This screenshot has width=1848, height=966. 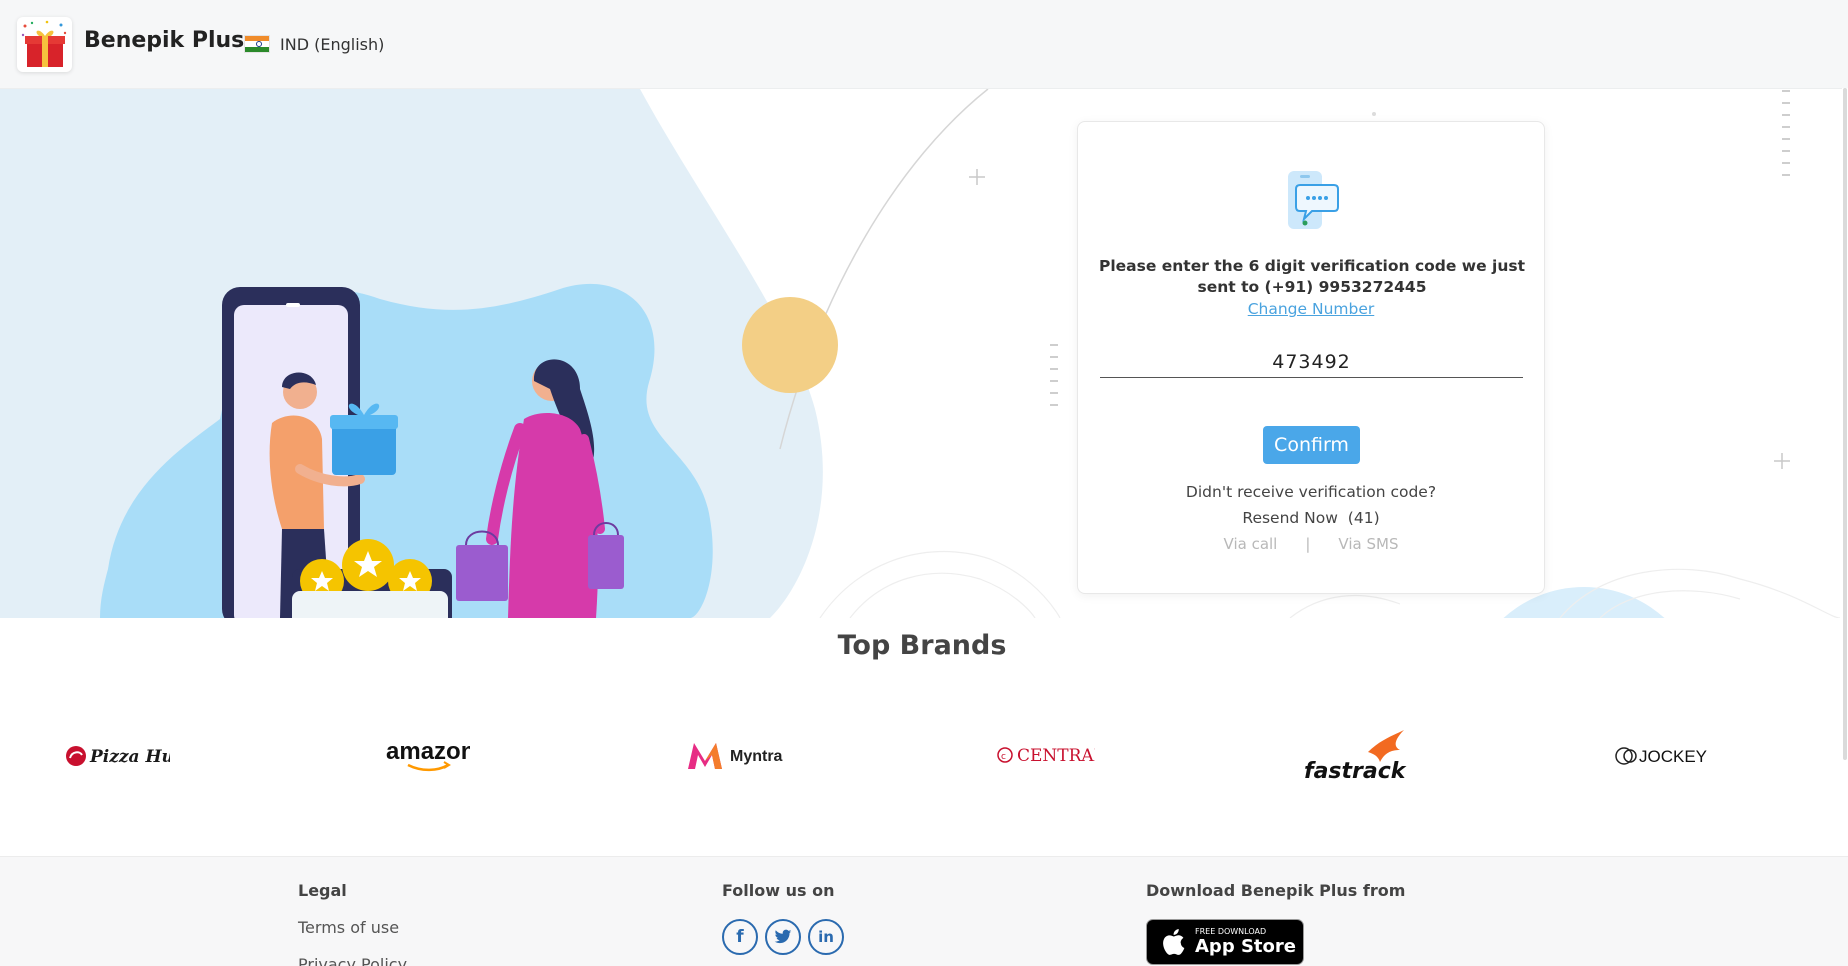 I want to click on download-heading: Download Benepik Plus from, so click(x=1276, y=890).